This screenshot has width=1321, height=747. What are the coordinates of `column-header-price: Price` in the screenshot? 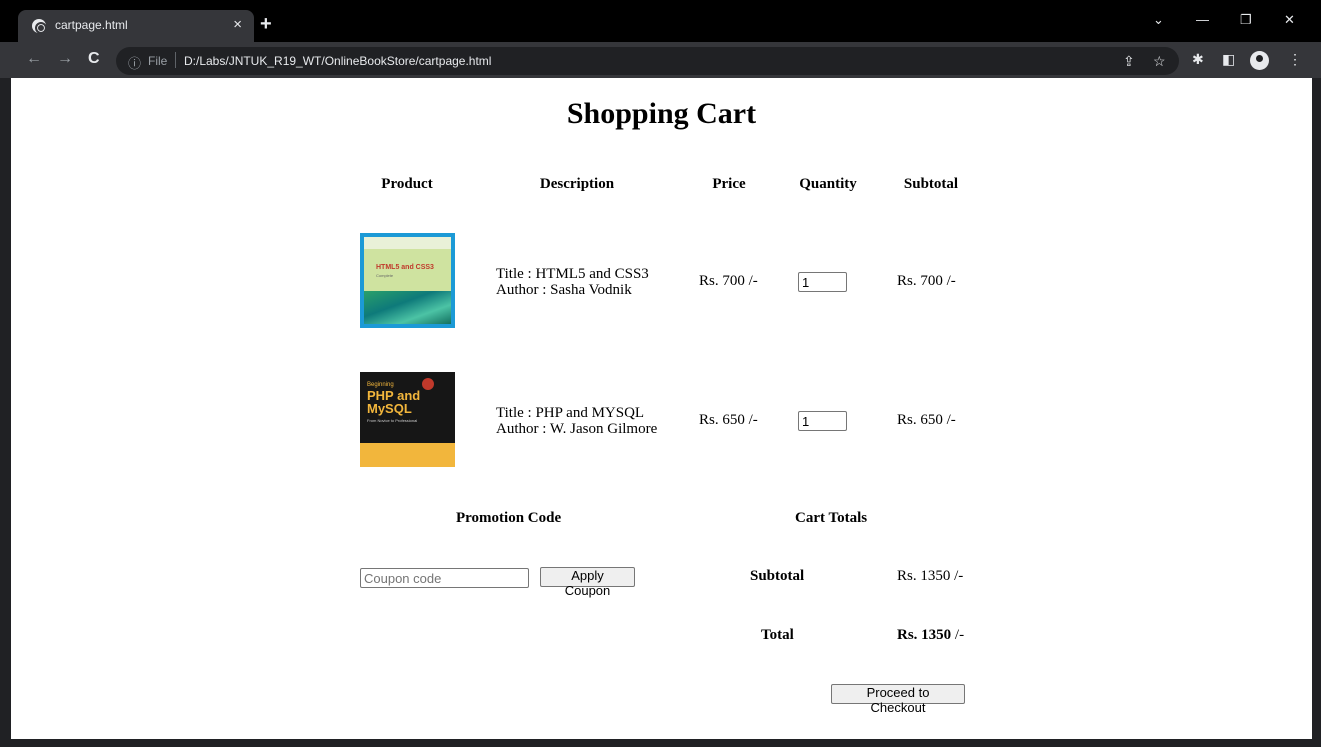 It's located at (729, 184).